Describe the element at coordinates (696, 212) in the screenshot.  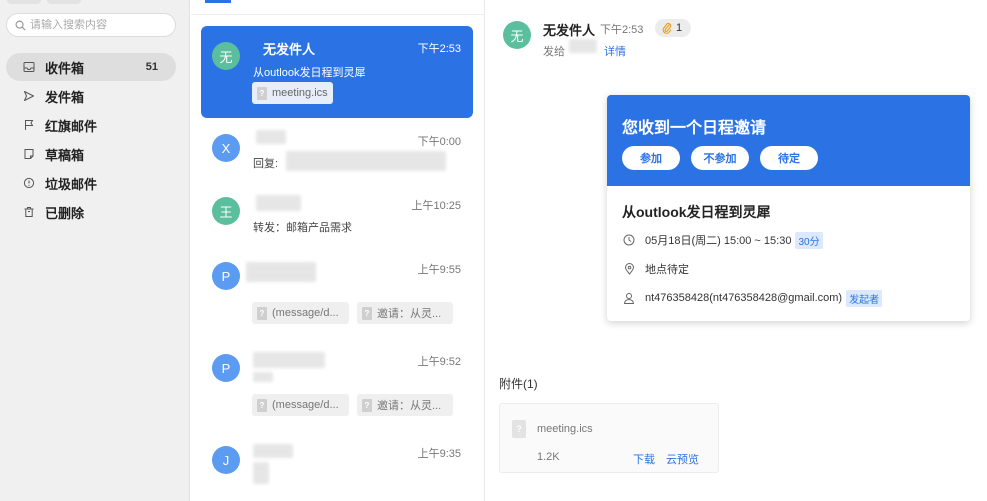
I see `event-subject: 从outlook发日程到灵犀` at that location.